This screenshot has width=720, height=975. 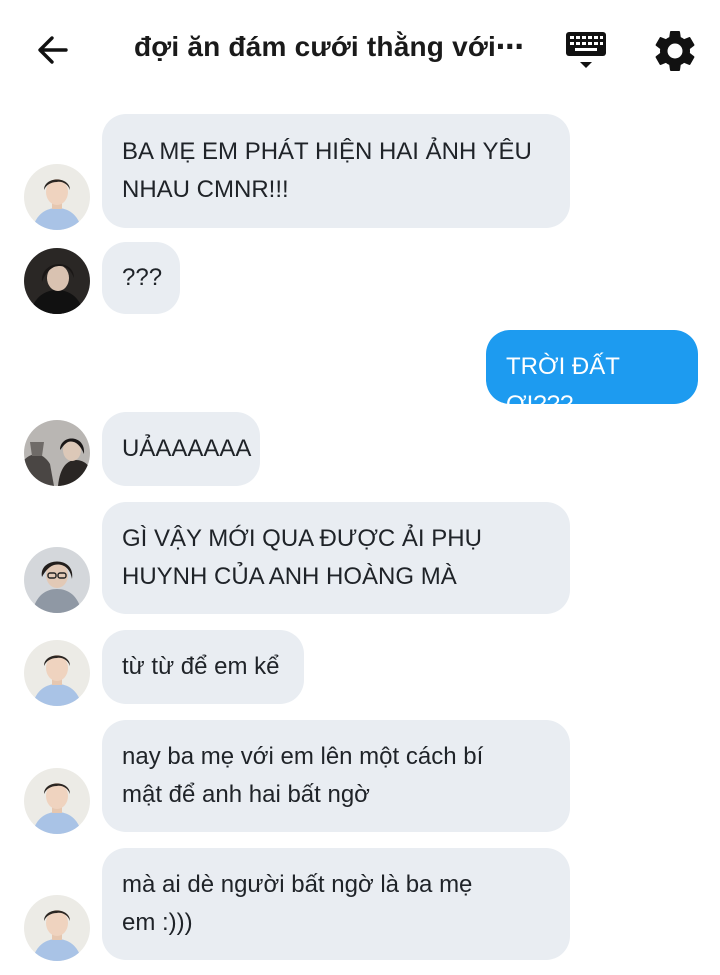 I want to click on conversation-title: đợi ăn đám cưới thằng với⋯, so click(x=329, y=46).